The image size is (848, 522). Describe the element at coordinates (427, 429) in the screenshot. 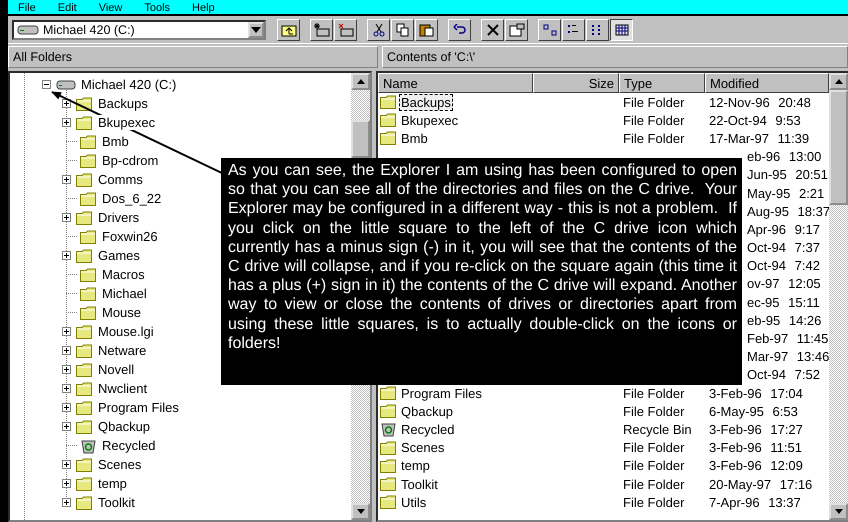

I see `file-name: Recycled` at that location.